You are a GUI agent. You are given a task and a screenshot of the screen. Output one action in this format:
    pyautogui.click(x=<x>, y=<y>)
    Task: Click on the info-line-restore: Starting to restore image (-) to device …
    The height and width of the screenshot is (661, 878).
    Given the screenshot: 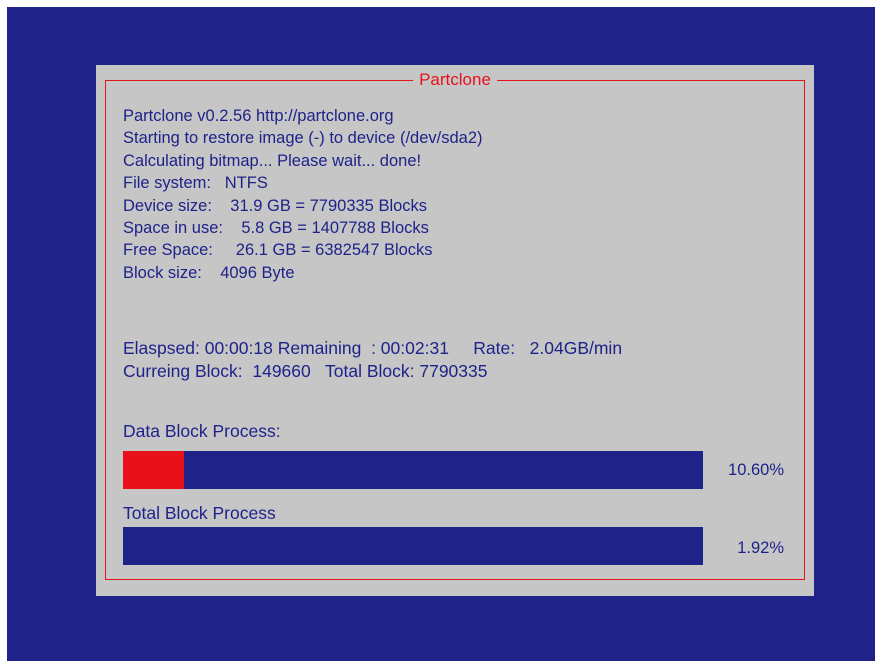 What is the action you would take?
    pyautogui.click(x=303, y=138)
    